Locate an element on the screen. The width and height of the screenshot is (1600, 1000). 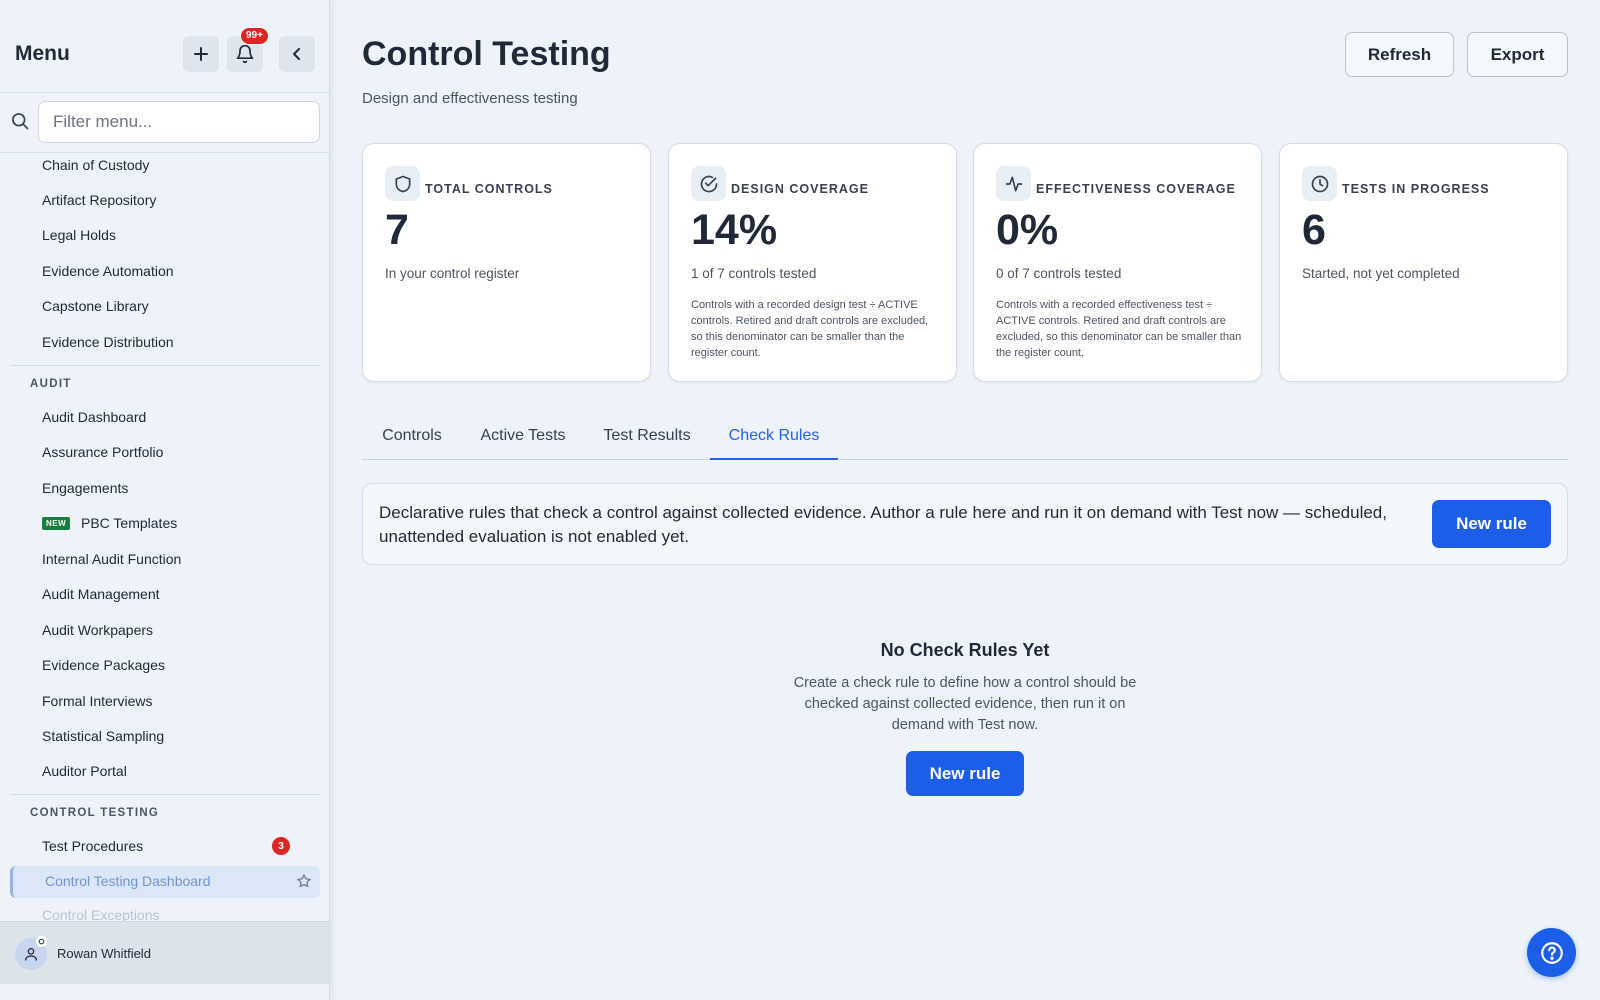
sidebar-item-test-procedures: Test Procedures is located at coordinates (92, 846).